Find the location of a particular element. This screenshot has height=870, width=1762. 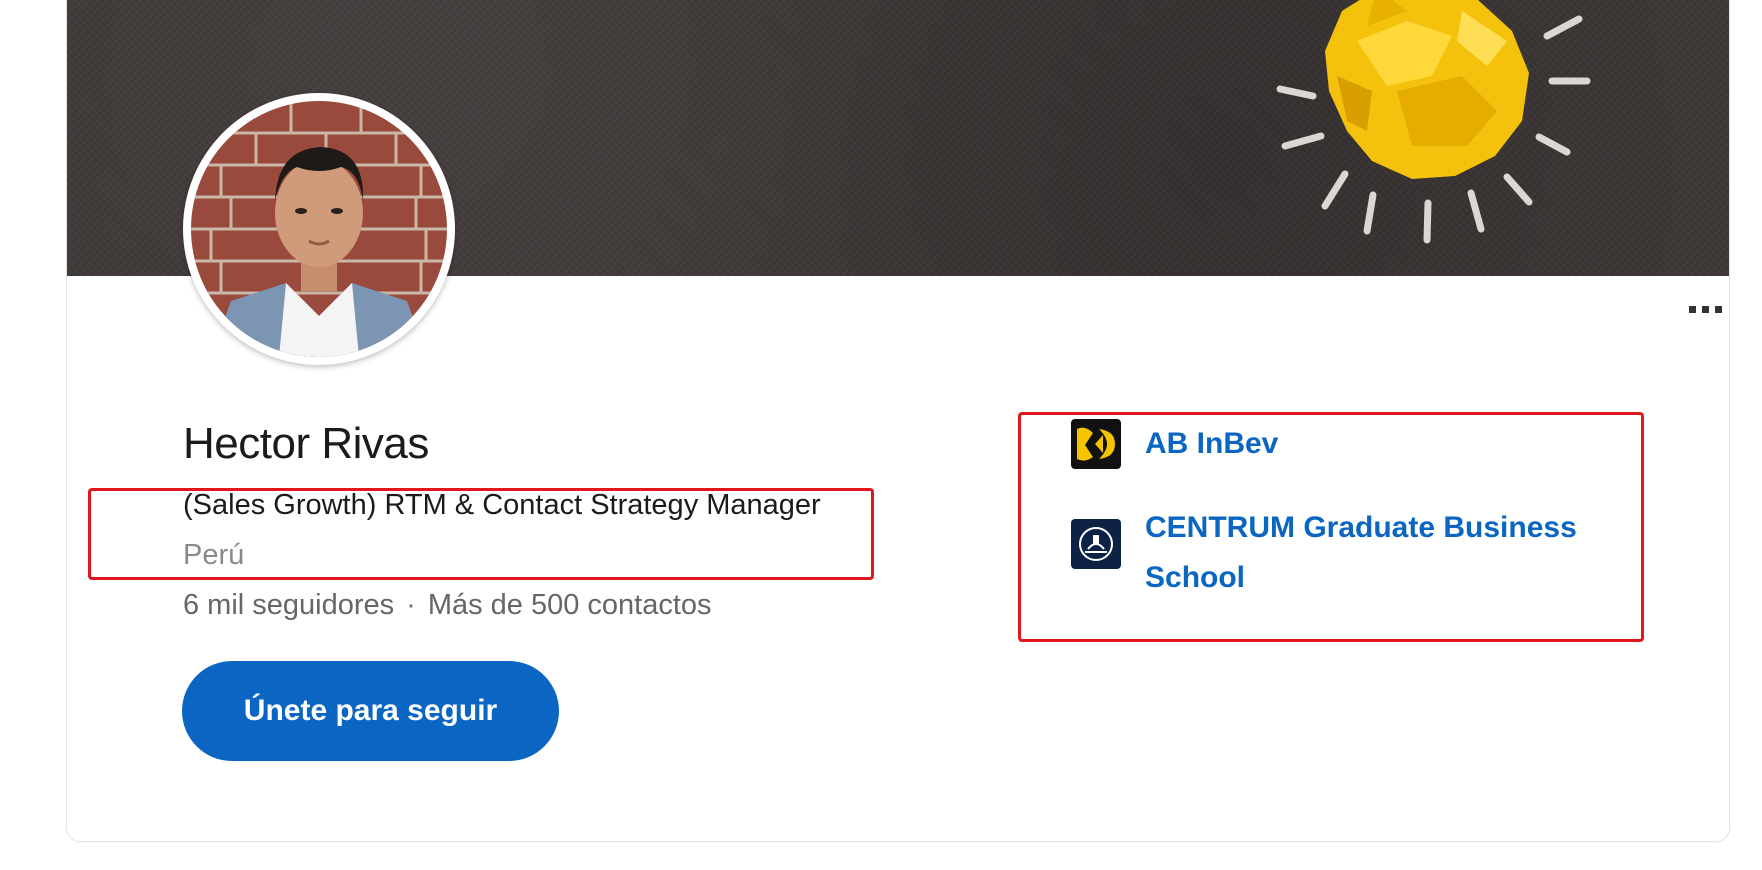

company-link-ab-inbev: AB InBev is located at coordinates (1174, 444).